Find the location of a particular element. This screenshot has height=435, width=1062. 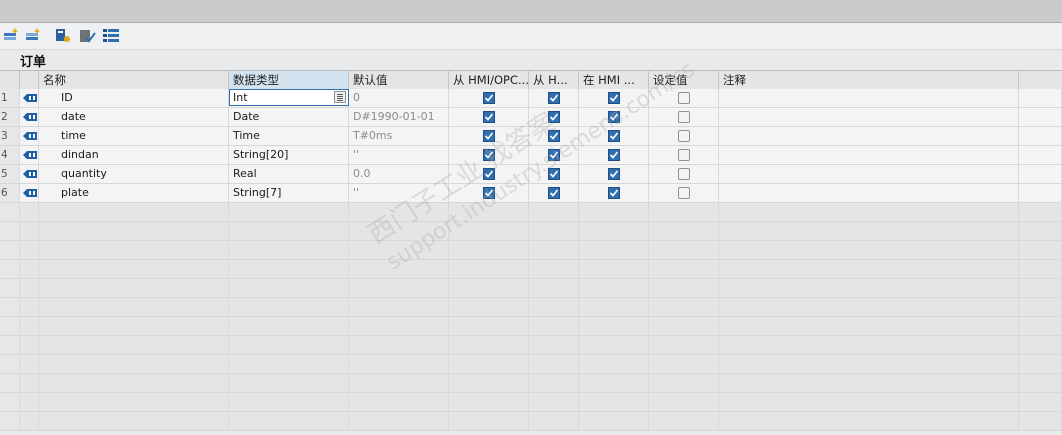

name-cell: ID is located at coordinates (134, 98).